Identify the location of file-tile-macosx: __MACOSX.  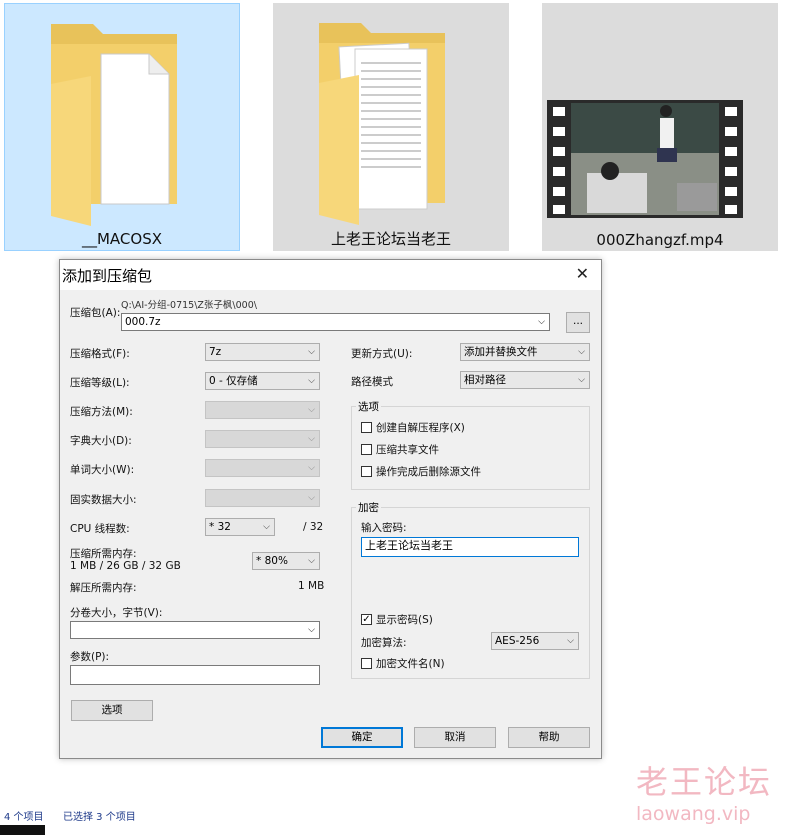
(122, 127).